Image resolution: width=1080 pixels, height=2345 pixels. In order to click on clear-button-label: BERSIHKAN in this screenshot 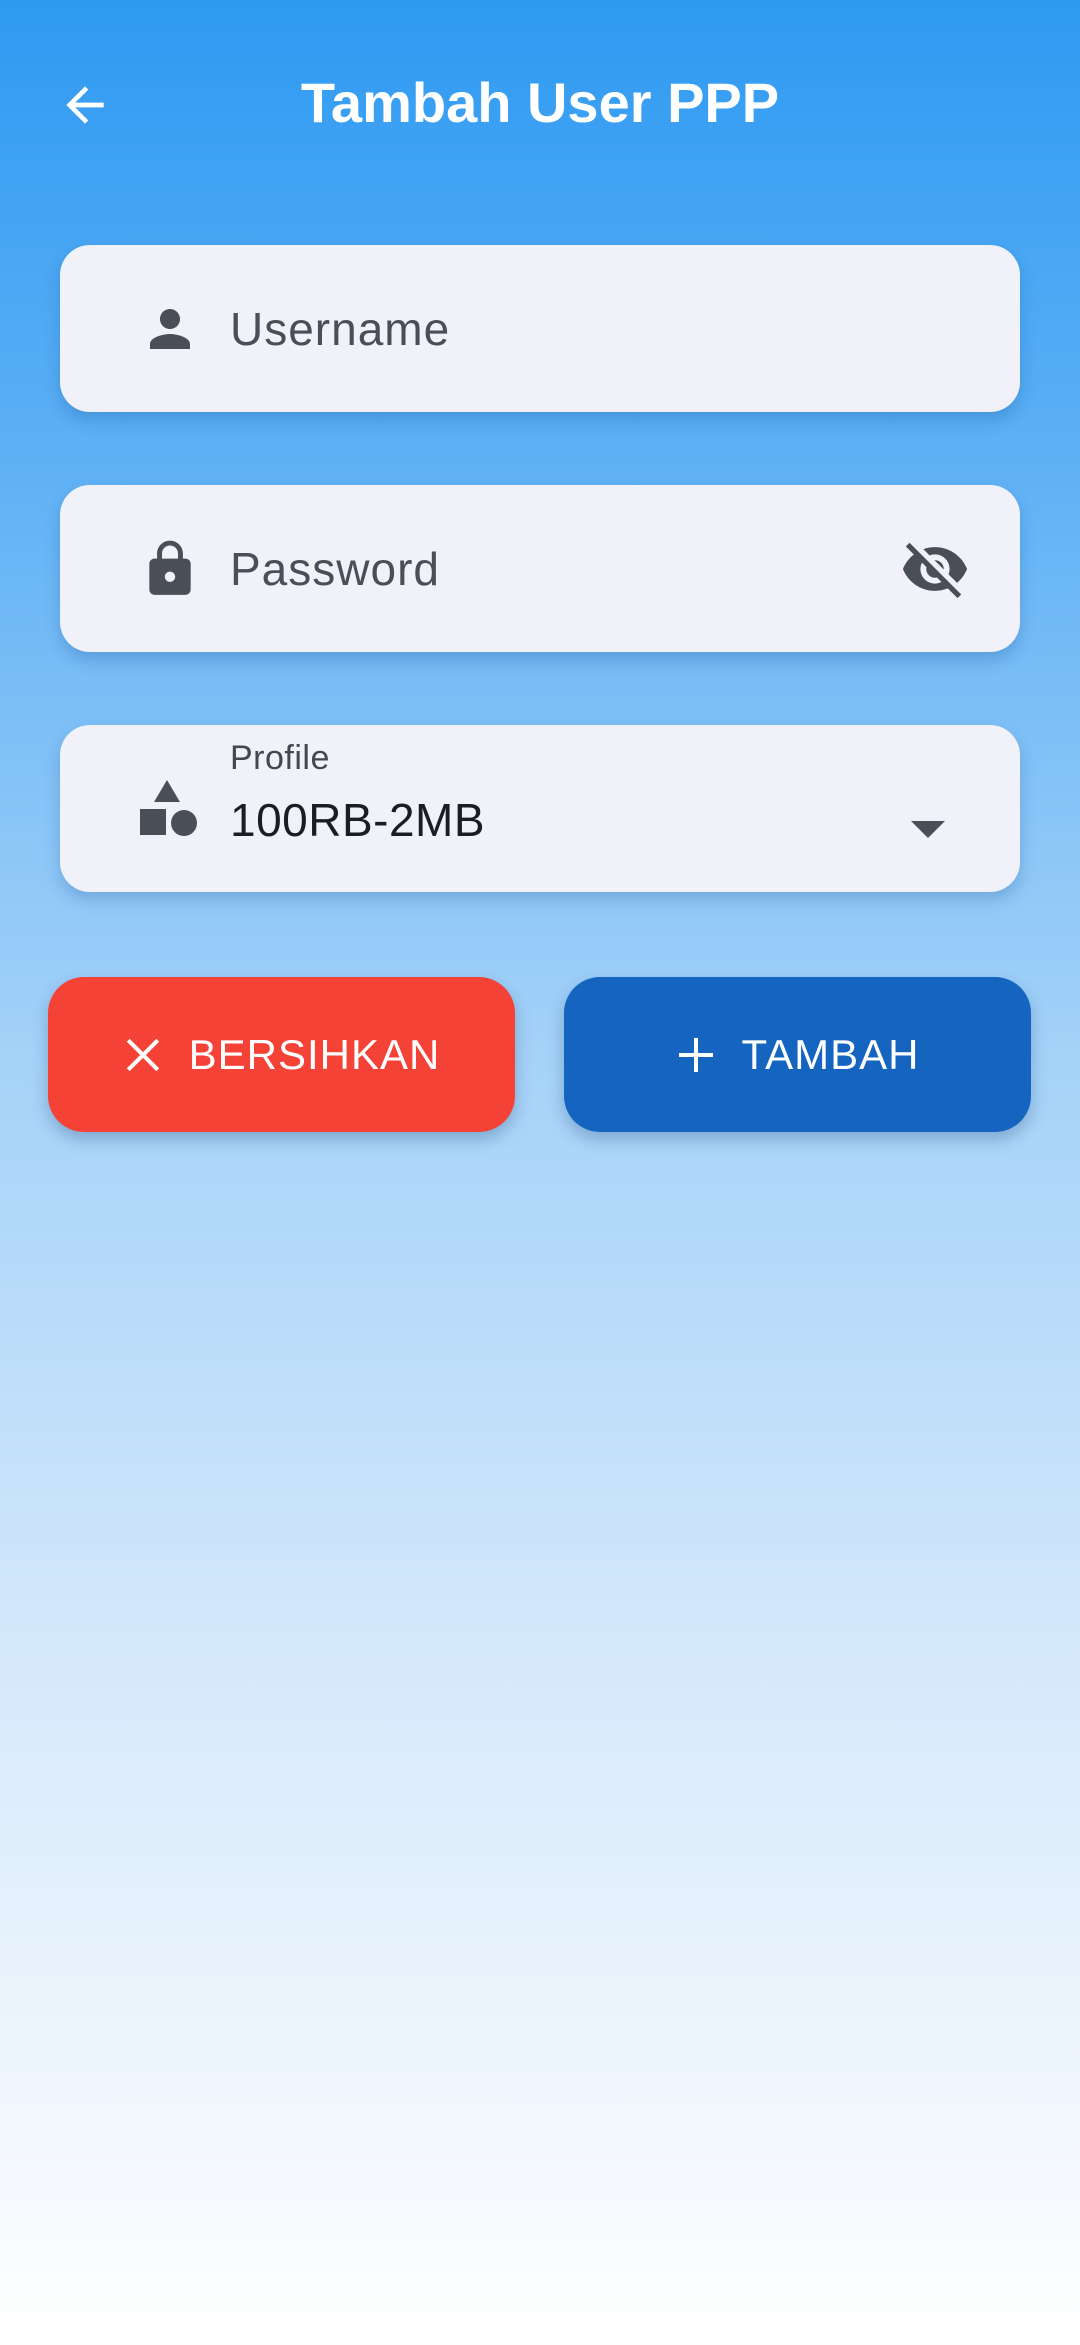, I will do `click(314, 1054)`.